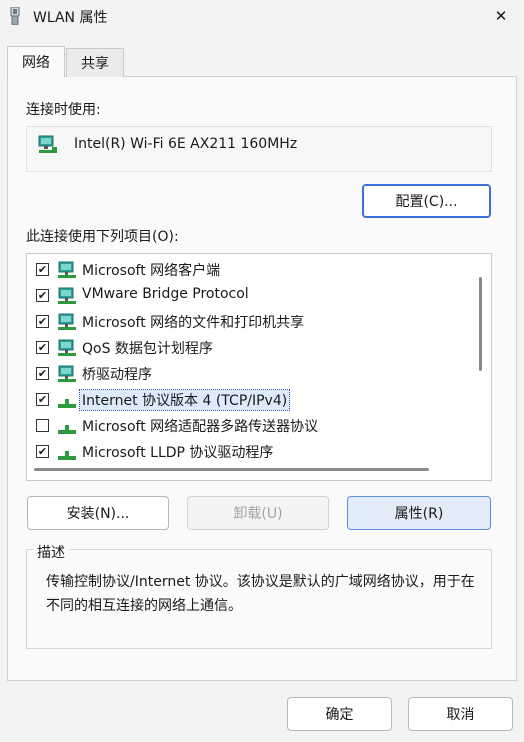 The width and height of the screenshot is (524, 742). What do you see at coordinates (165, 294) in the screenshot?
I see `item-label: VMware Bridge Protocol` at bounding box center [165, 294].